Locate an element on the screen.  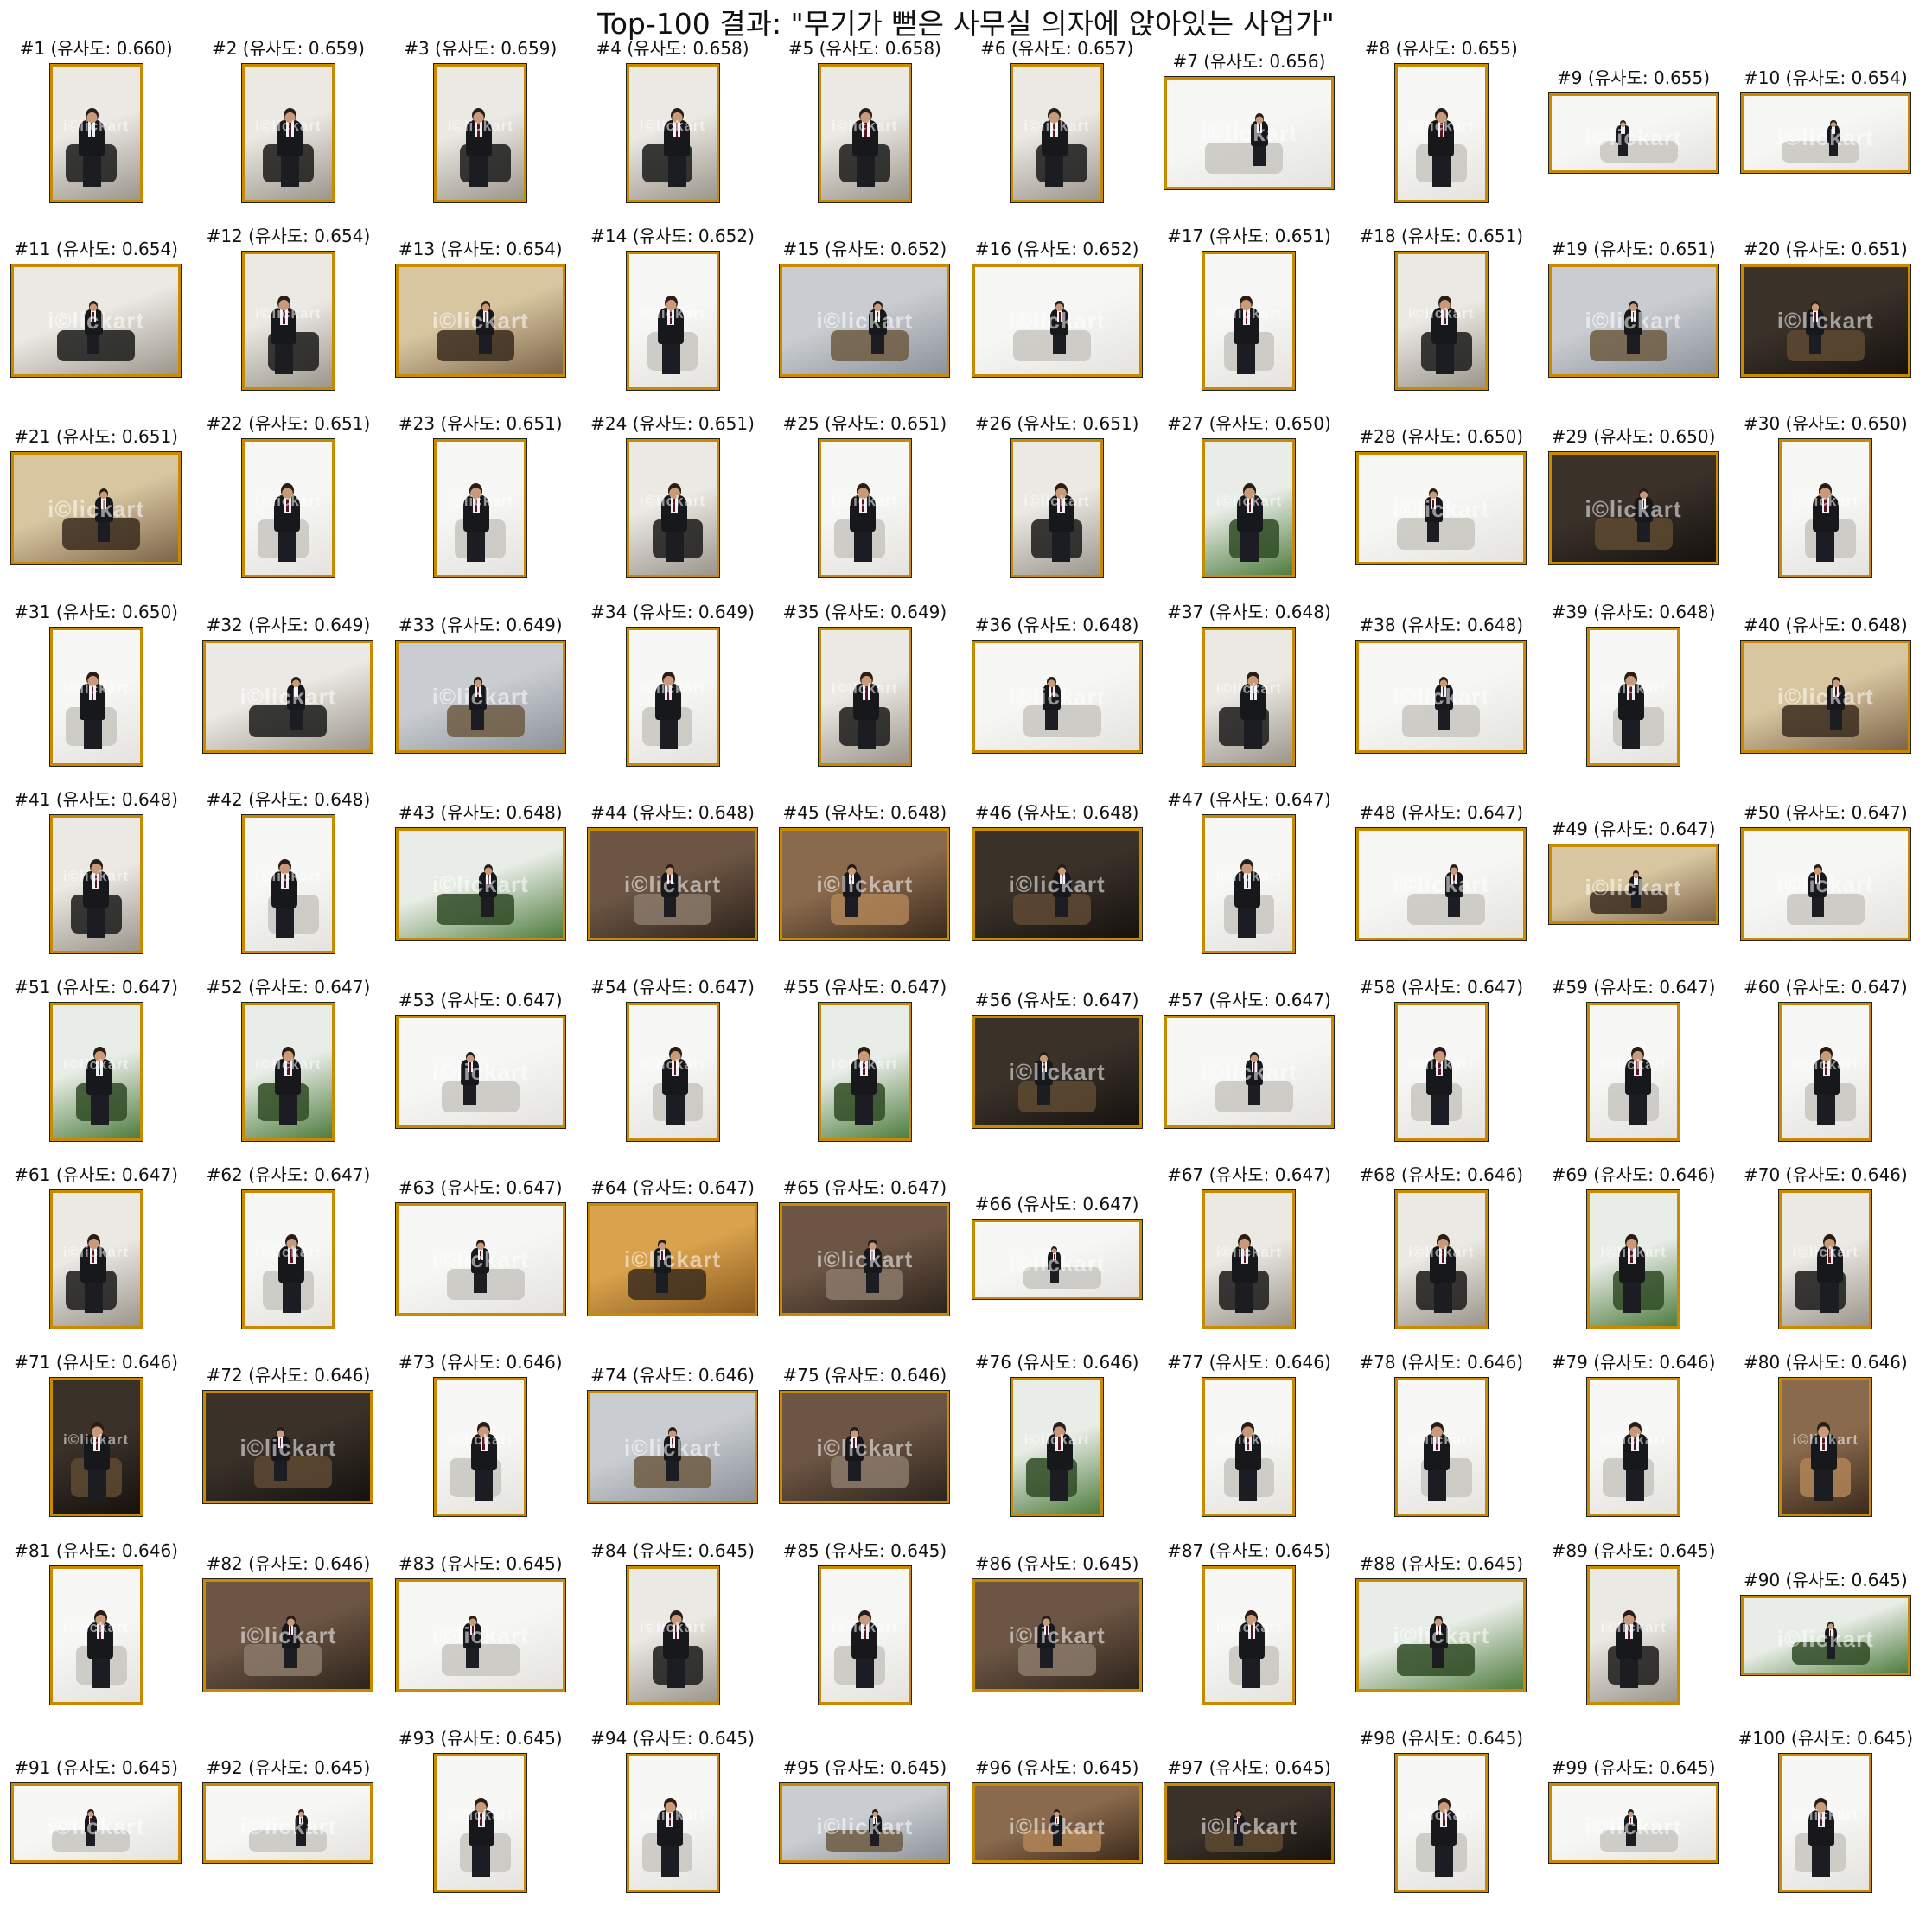
result-card: #50 (유사도: 0.647) i©lickart is located at coordinates (1826, 872).